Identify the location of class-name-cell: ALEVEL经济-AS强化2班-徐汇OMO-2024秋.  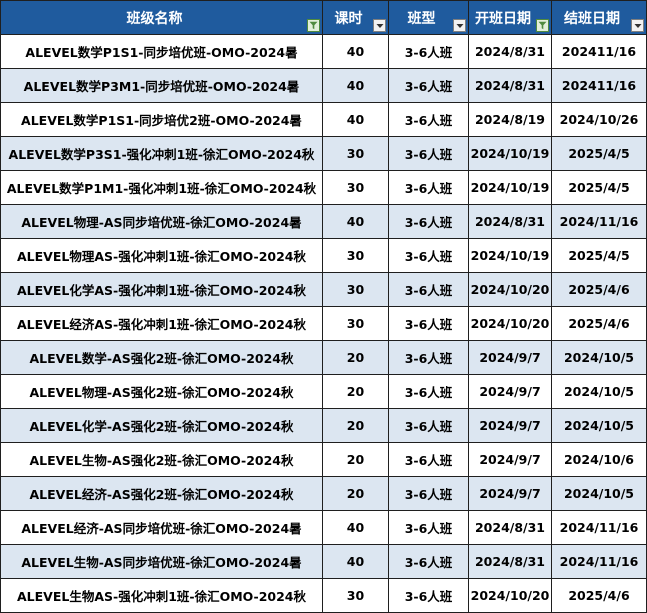
(161, 493).